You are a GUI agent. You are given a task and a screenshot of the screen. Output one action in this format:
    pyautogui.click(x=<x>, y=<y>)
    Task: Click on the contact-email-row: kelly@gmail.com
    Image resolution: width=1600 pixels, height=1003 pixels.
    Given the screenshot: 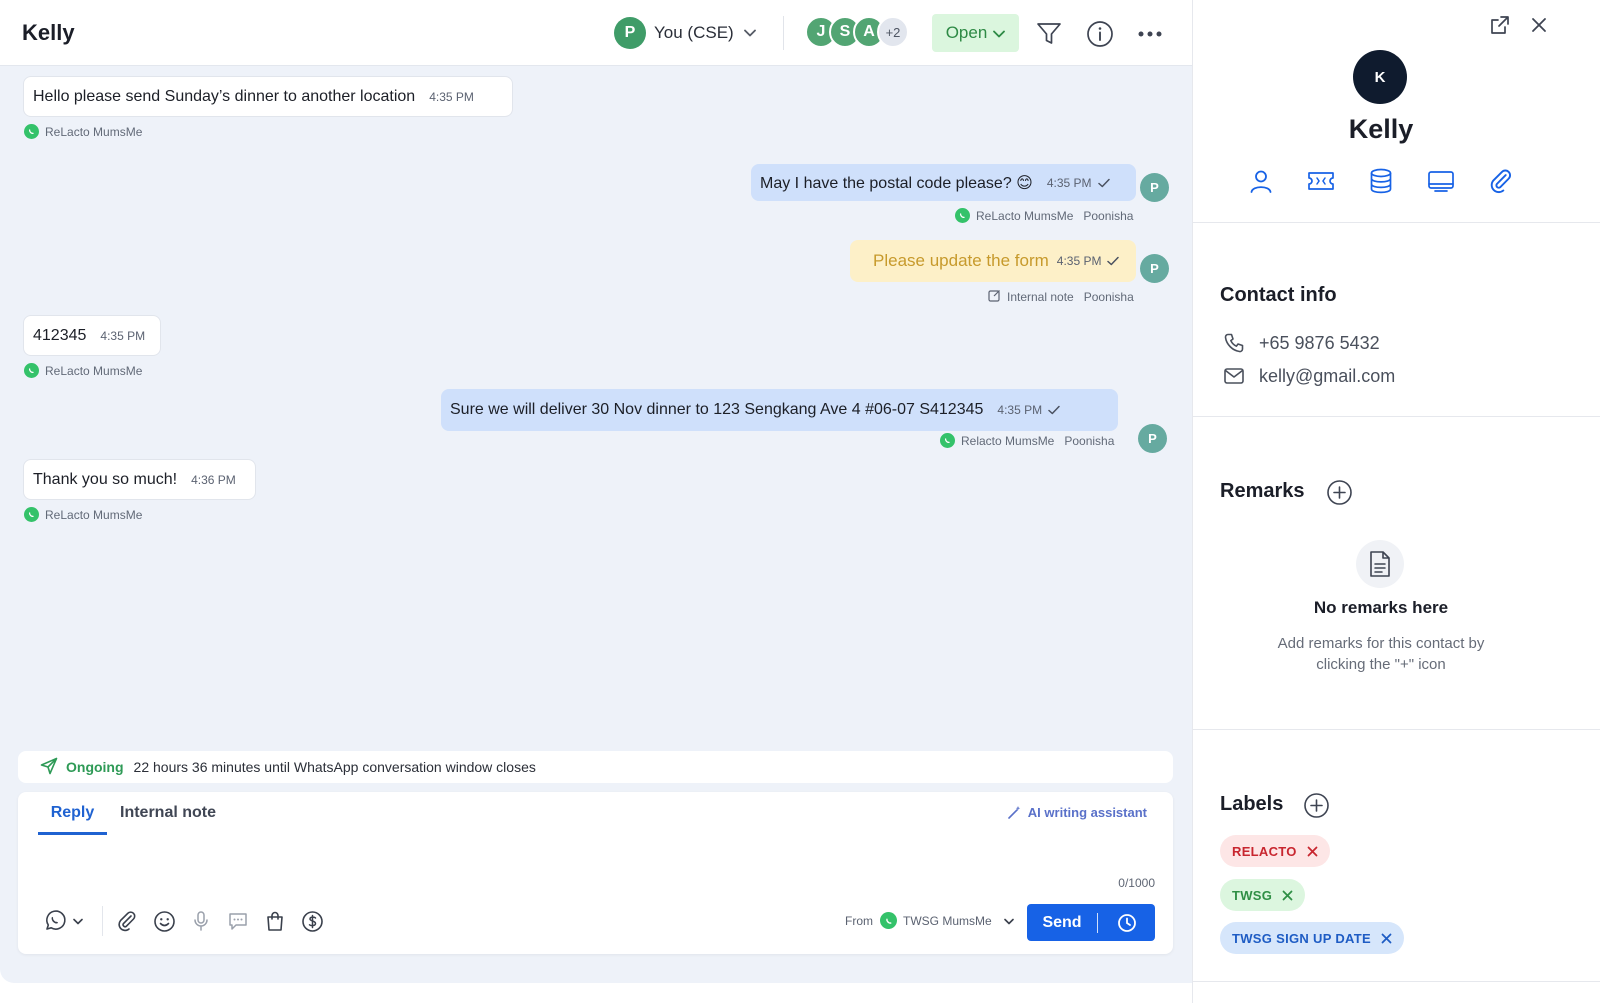 What is the action you would take?
    pyautogui.click(x=1309, y=376)
    